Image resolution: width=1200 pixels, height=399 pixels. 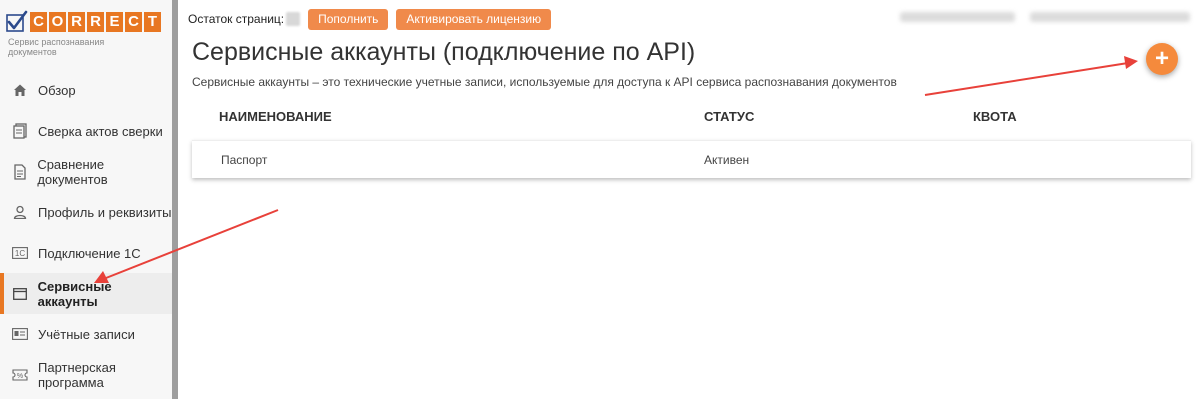 I want to click on sidebar-item-label: Партнерская программа, so click(x=77, y=375).